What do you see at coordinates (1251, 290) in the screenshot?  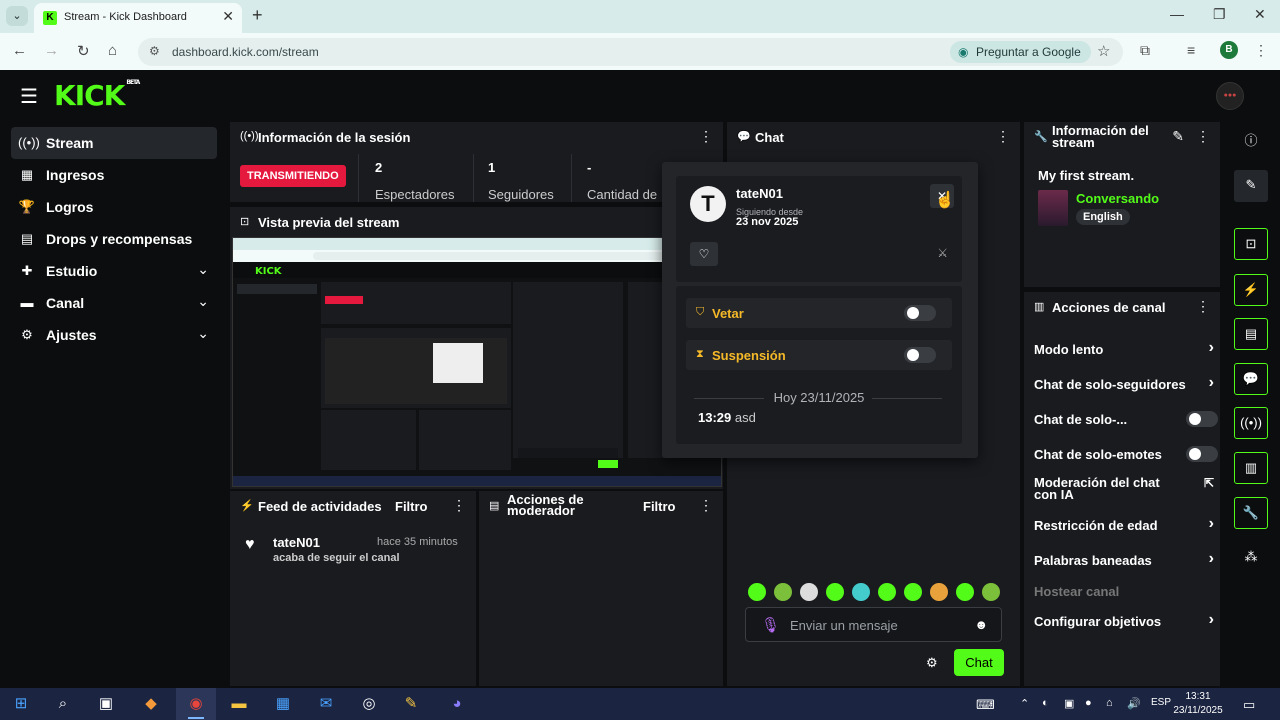 I see `lightning-icon: ⚡` at bounding box center [1251, 290].